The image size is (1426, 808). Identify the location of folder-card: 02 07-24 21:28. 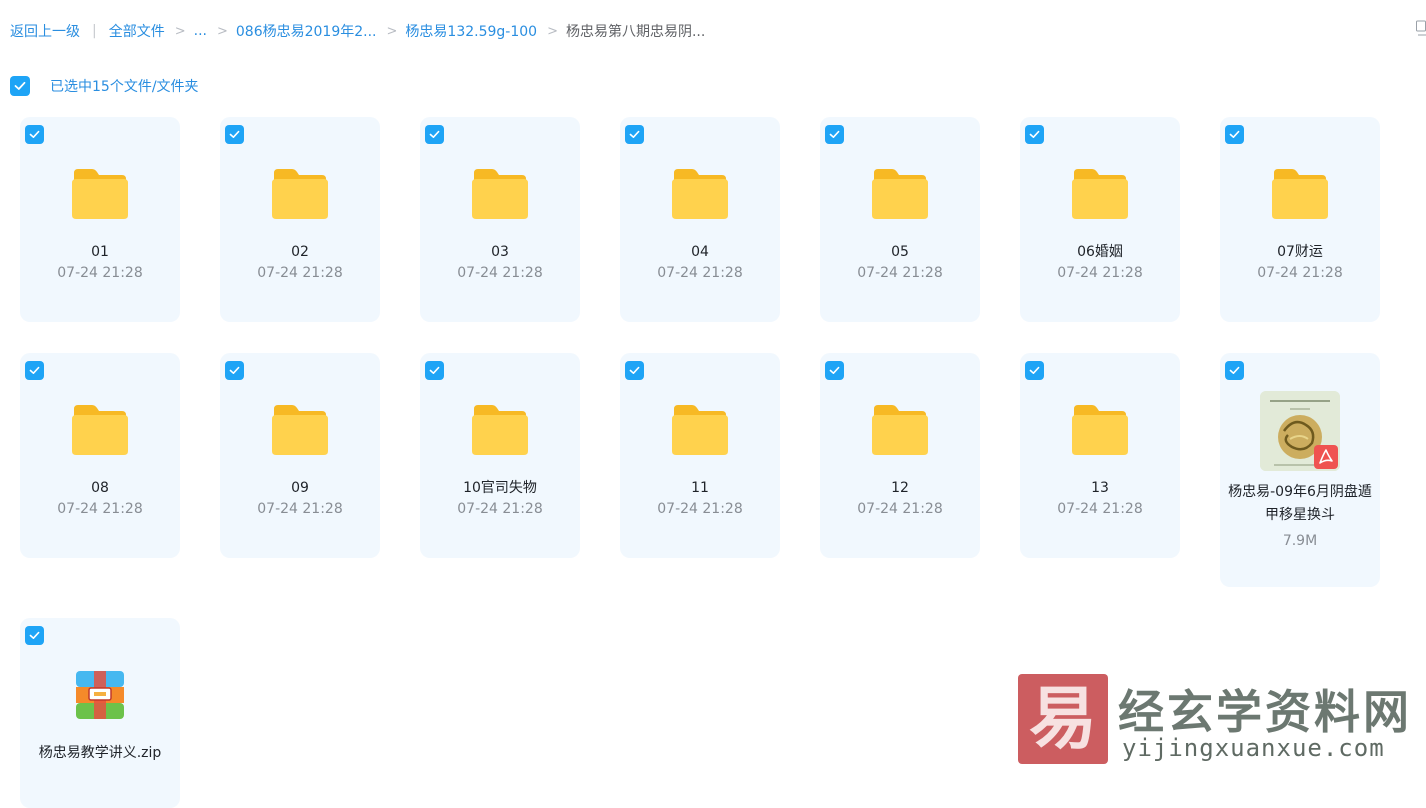
(300, 219).